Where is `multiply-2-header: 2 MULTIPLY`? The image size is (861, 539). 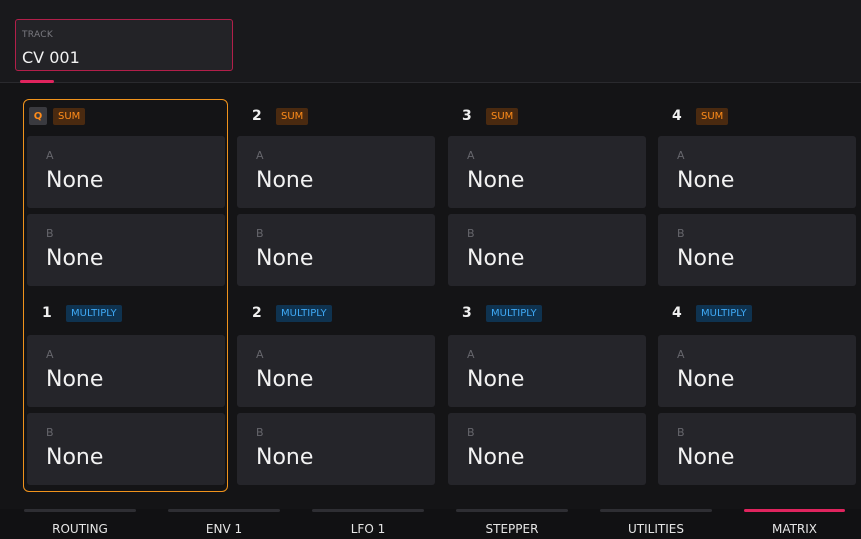 multiply-2-header: 2 MULTIPLY is located at coordinates (292, 313).